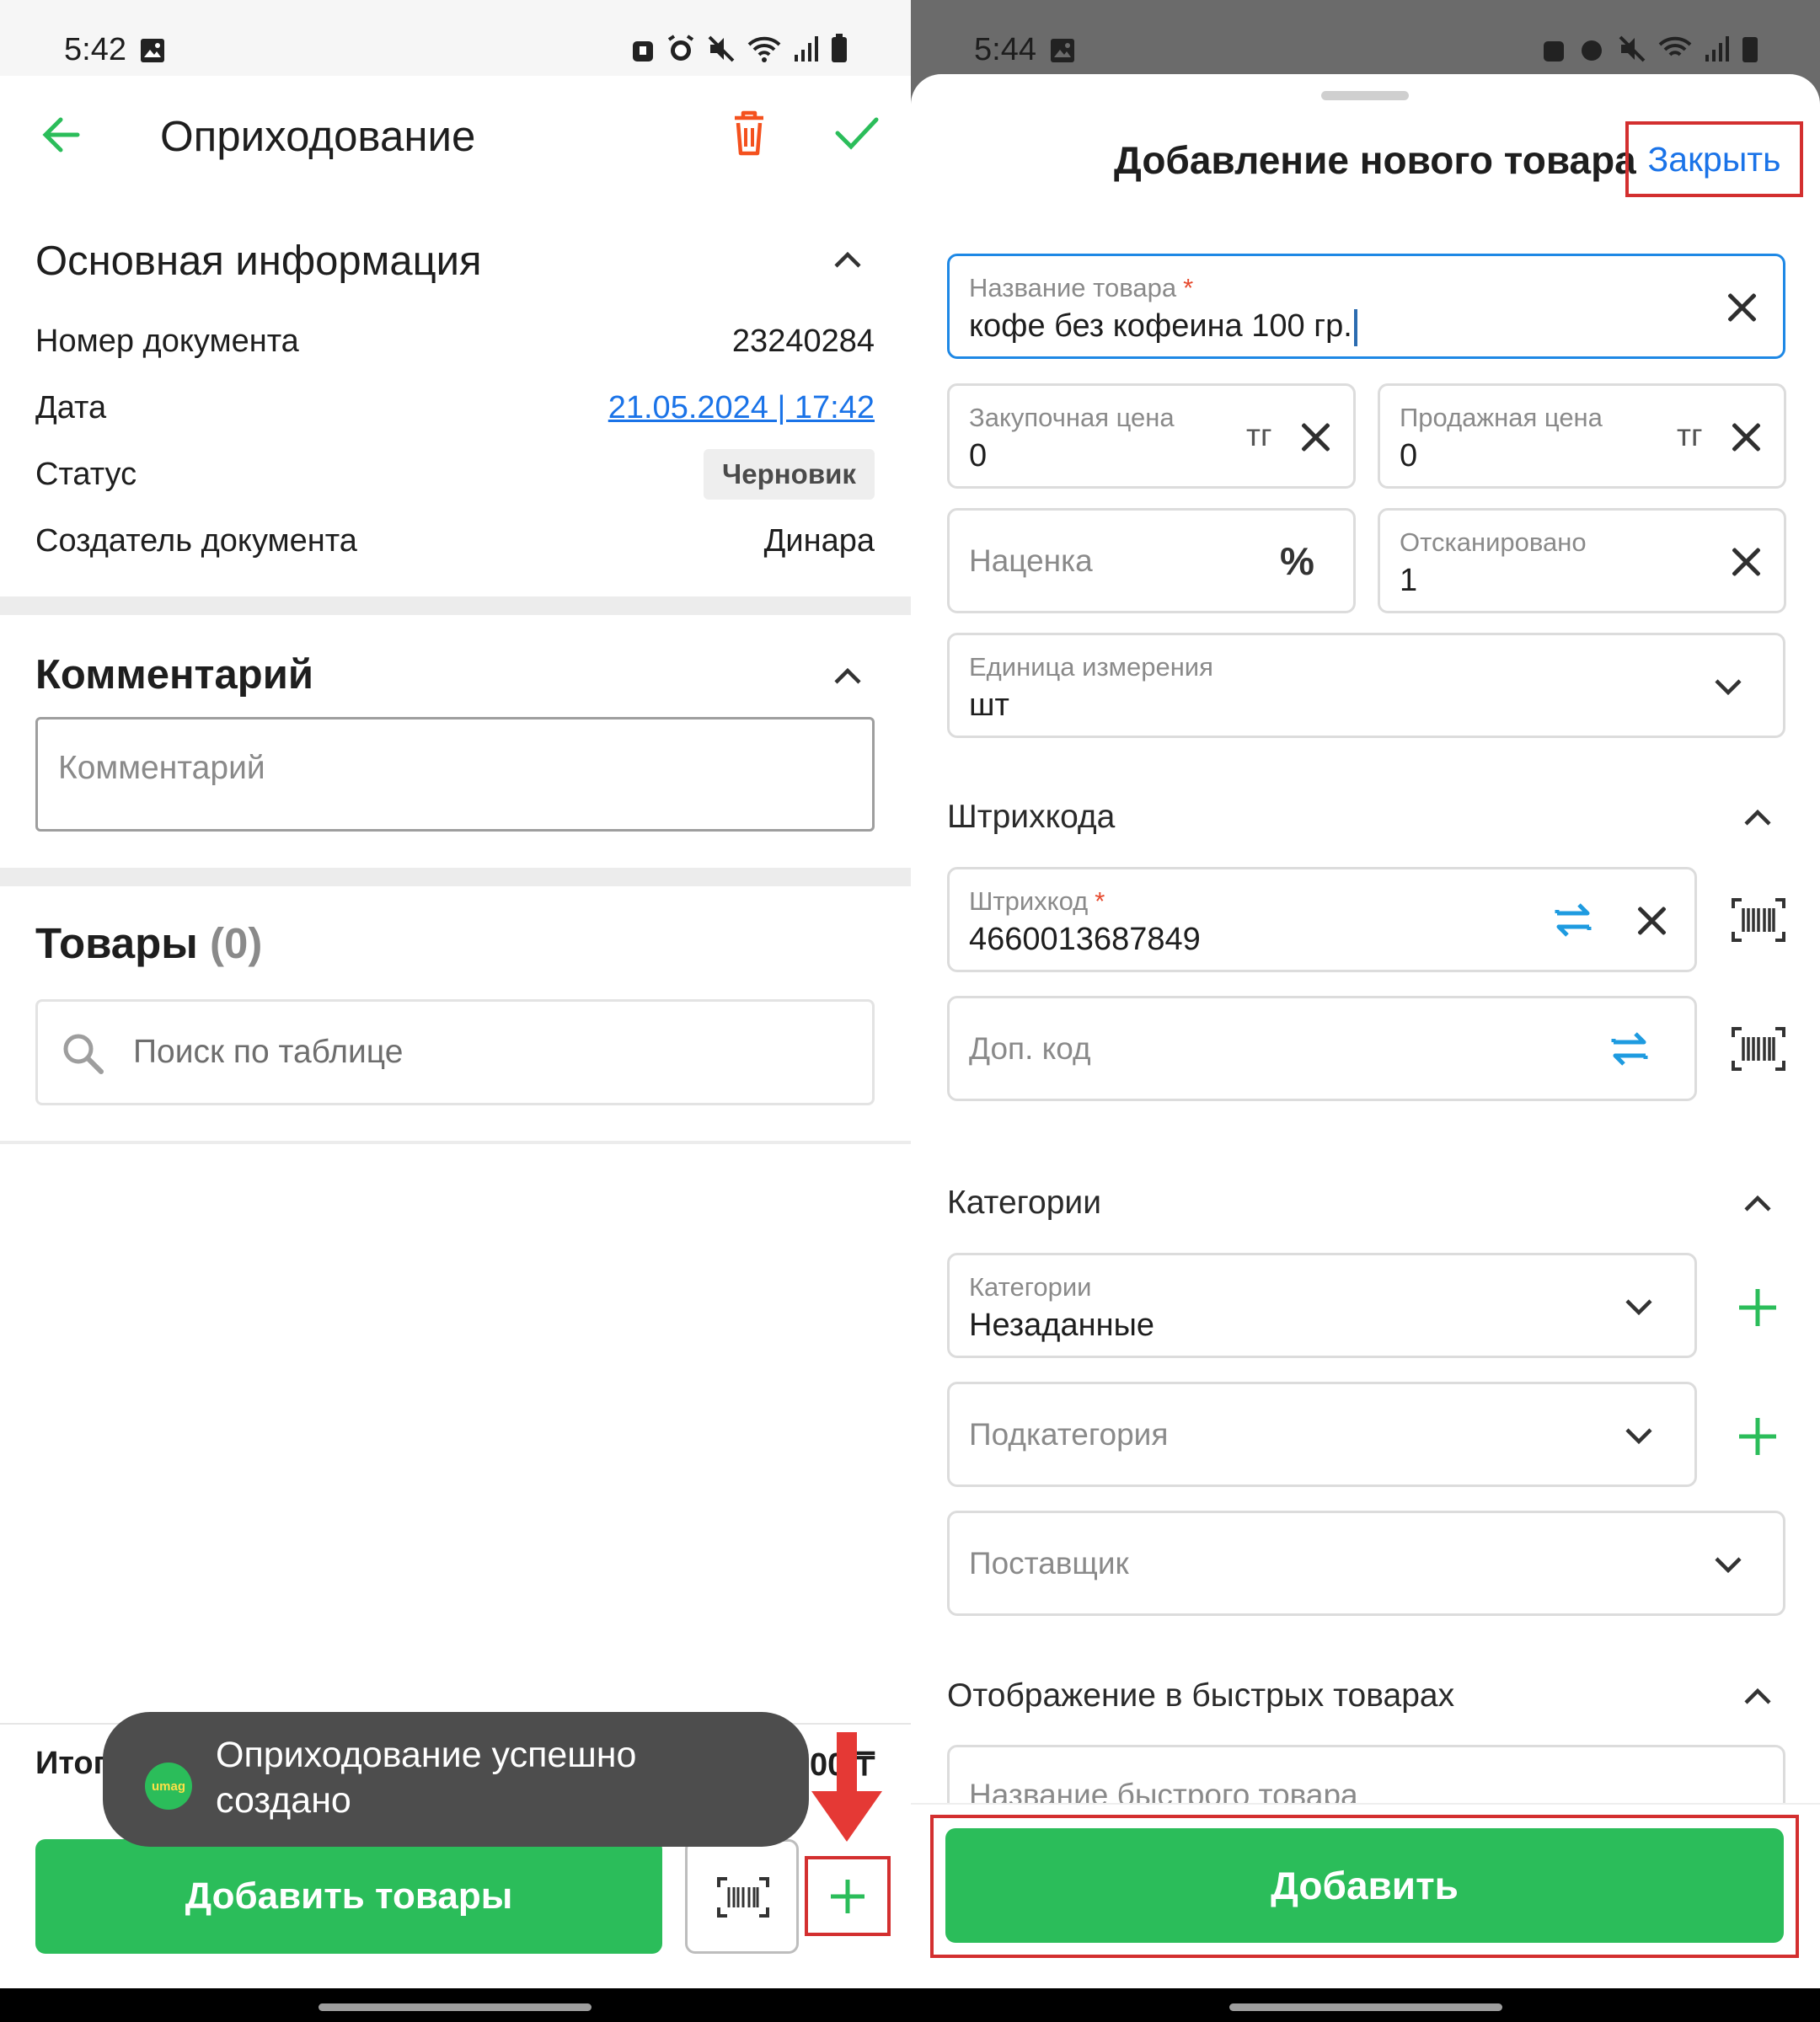 The image size is (1820, 2022). I want to click on add-goods-button: Добавить товары, so click(348, 1896).